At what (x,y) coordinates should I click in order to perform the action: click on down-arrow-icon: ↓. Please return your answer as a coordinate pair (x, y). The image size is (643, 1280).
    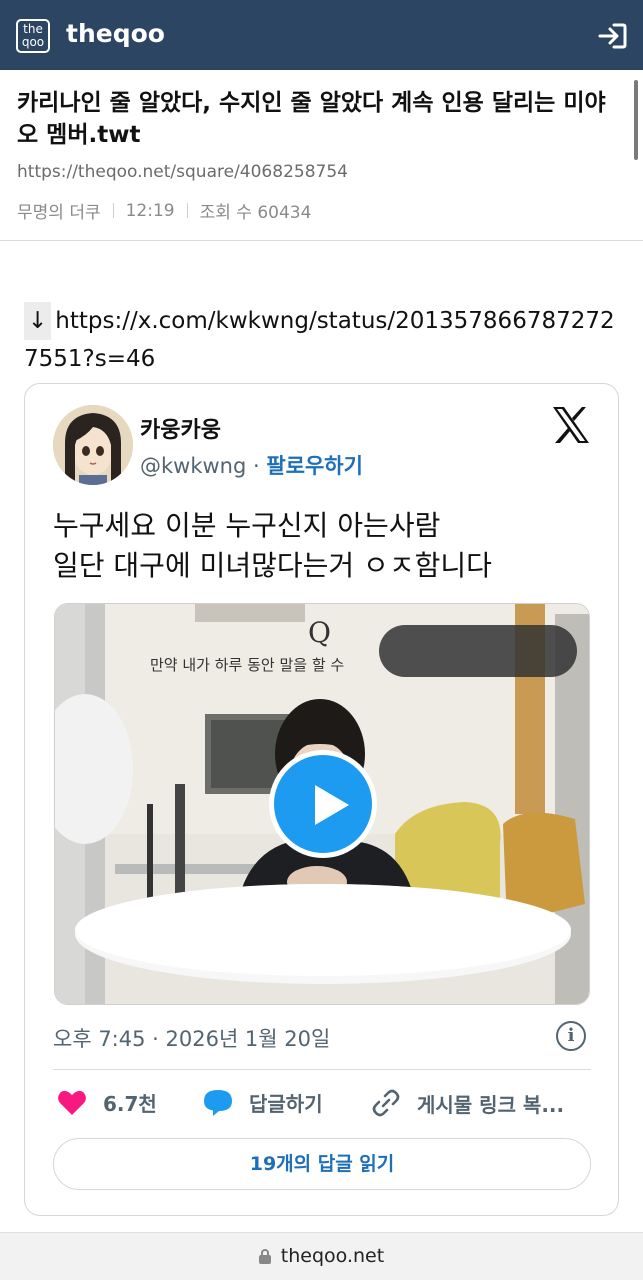
    Looking at the image, I should click on (38, 321).